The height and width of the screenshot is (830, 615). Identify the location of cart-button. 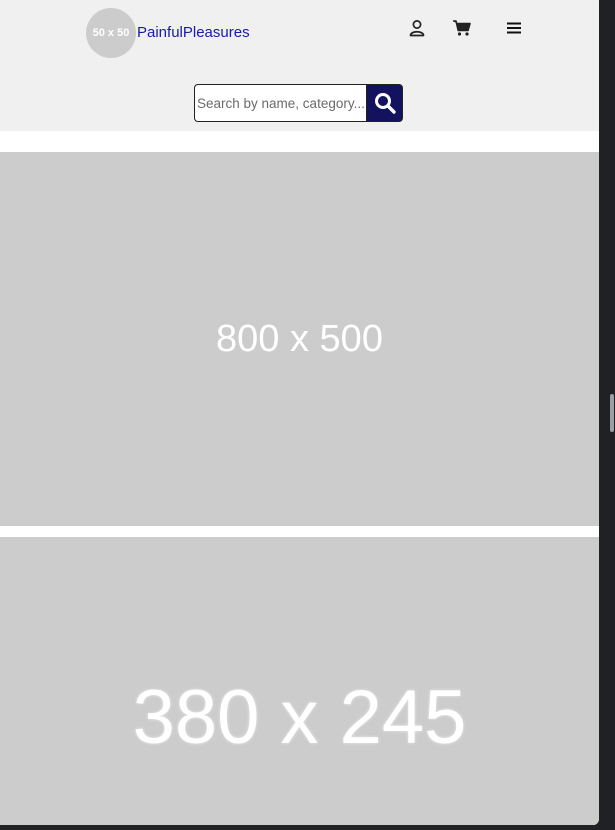
(462, 28).